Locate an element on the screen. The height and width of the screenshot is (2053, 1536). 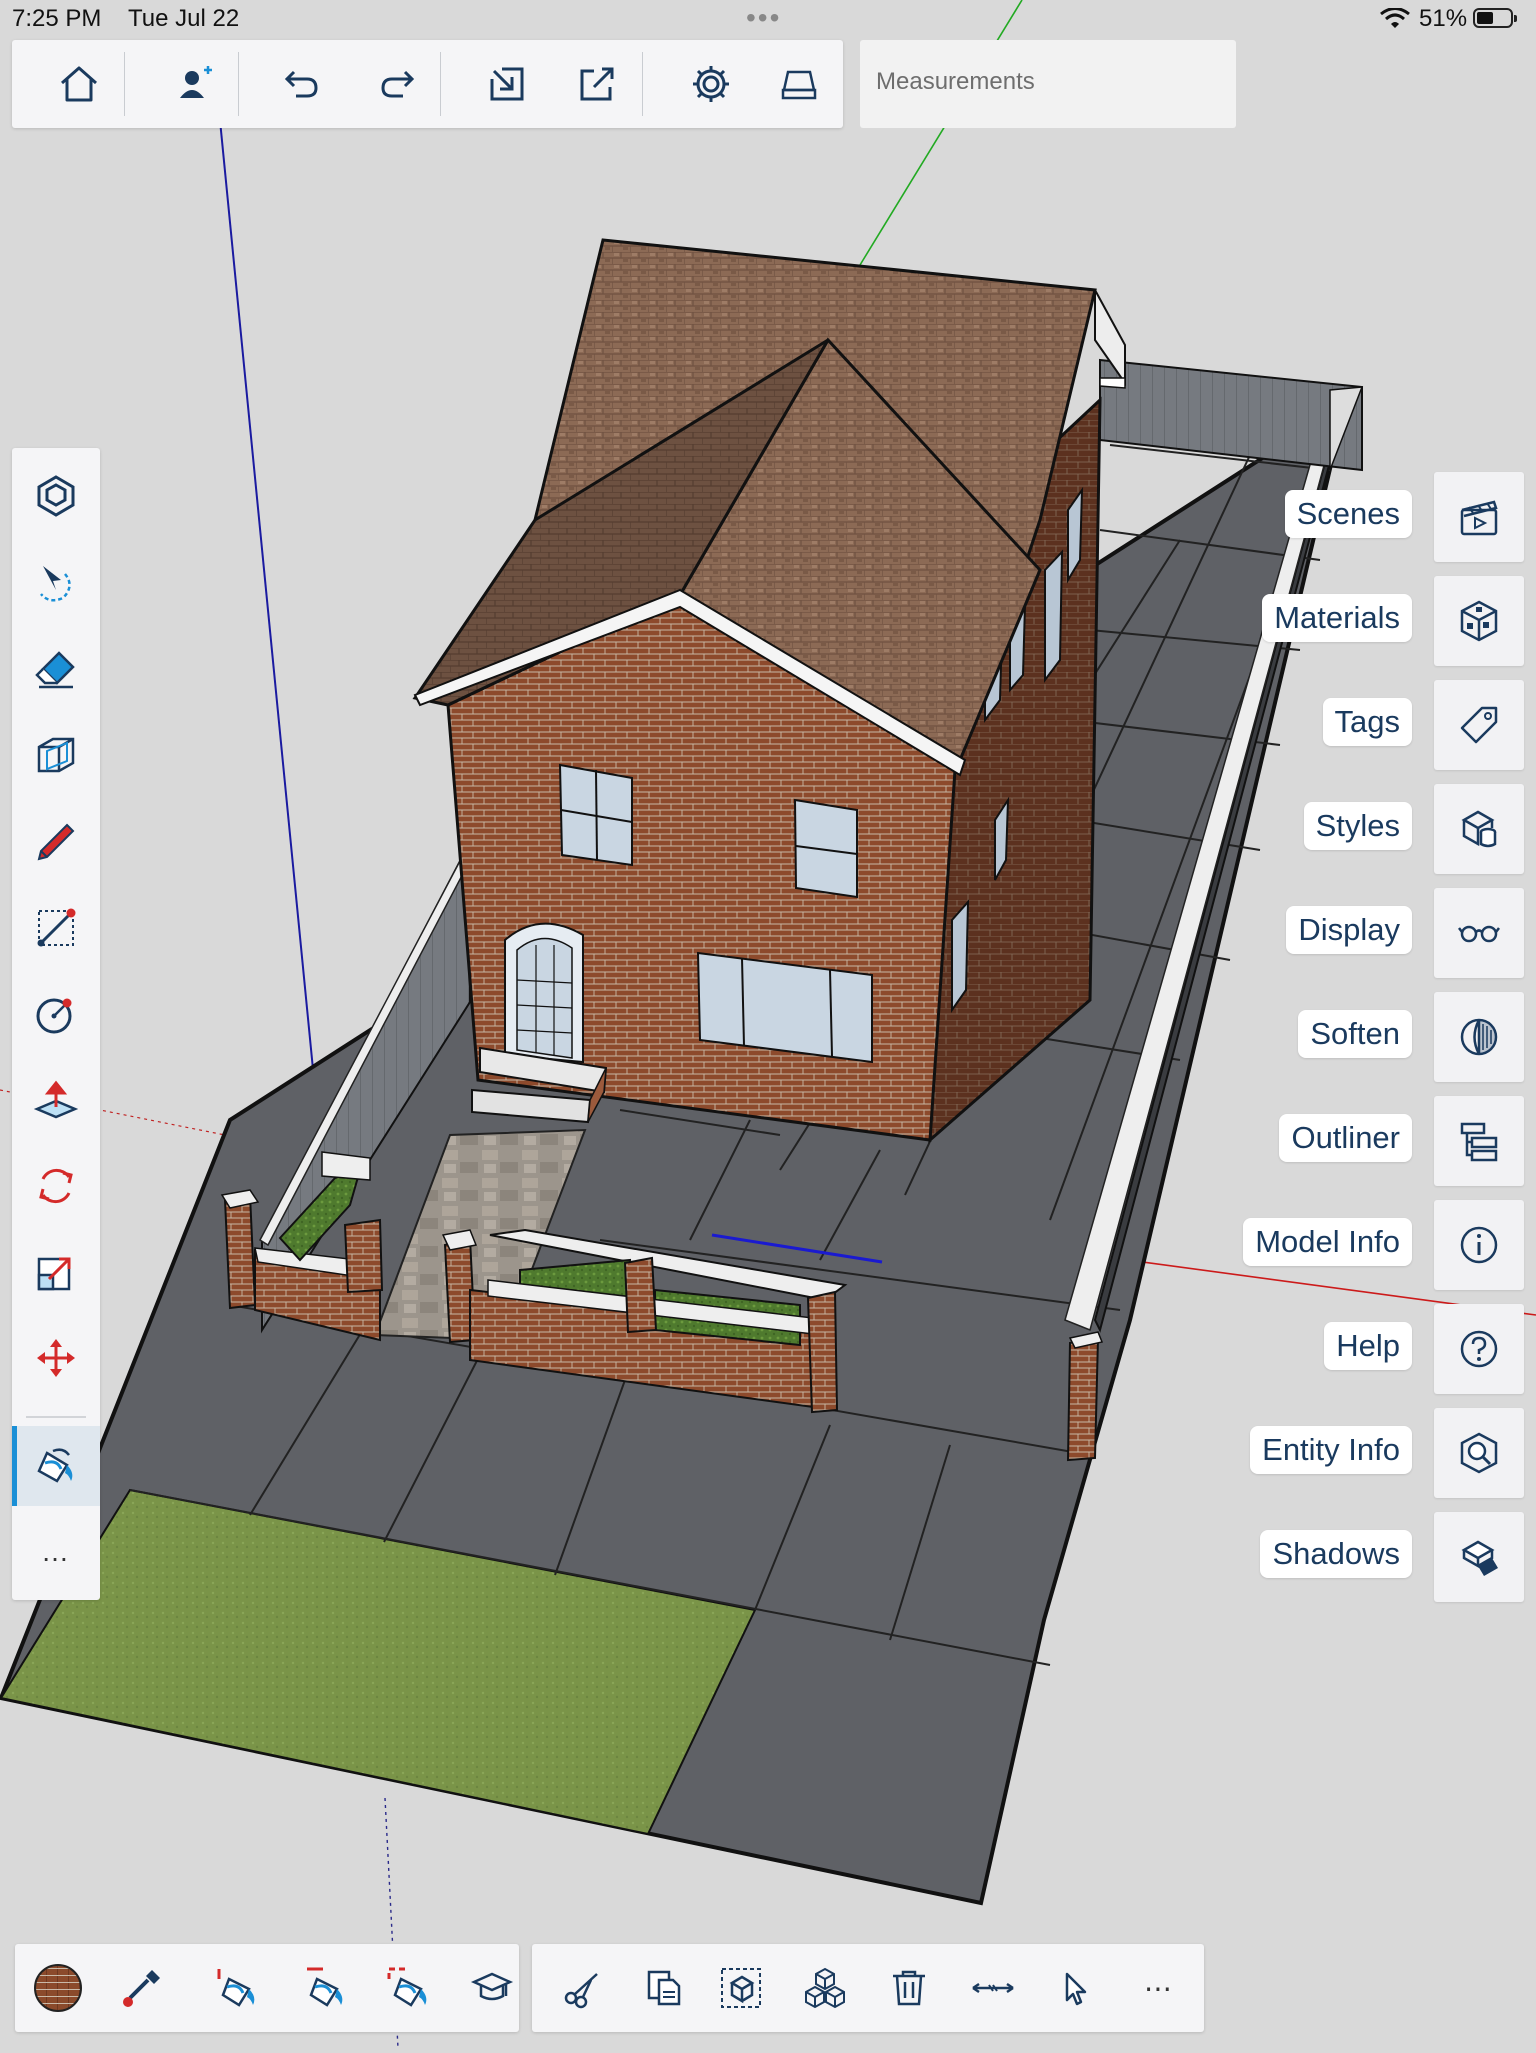
clapperboard-icon is located at coordinates (1479, 518).